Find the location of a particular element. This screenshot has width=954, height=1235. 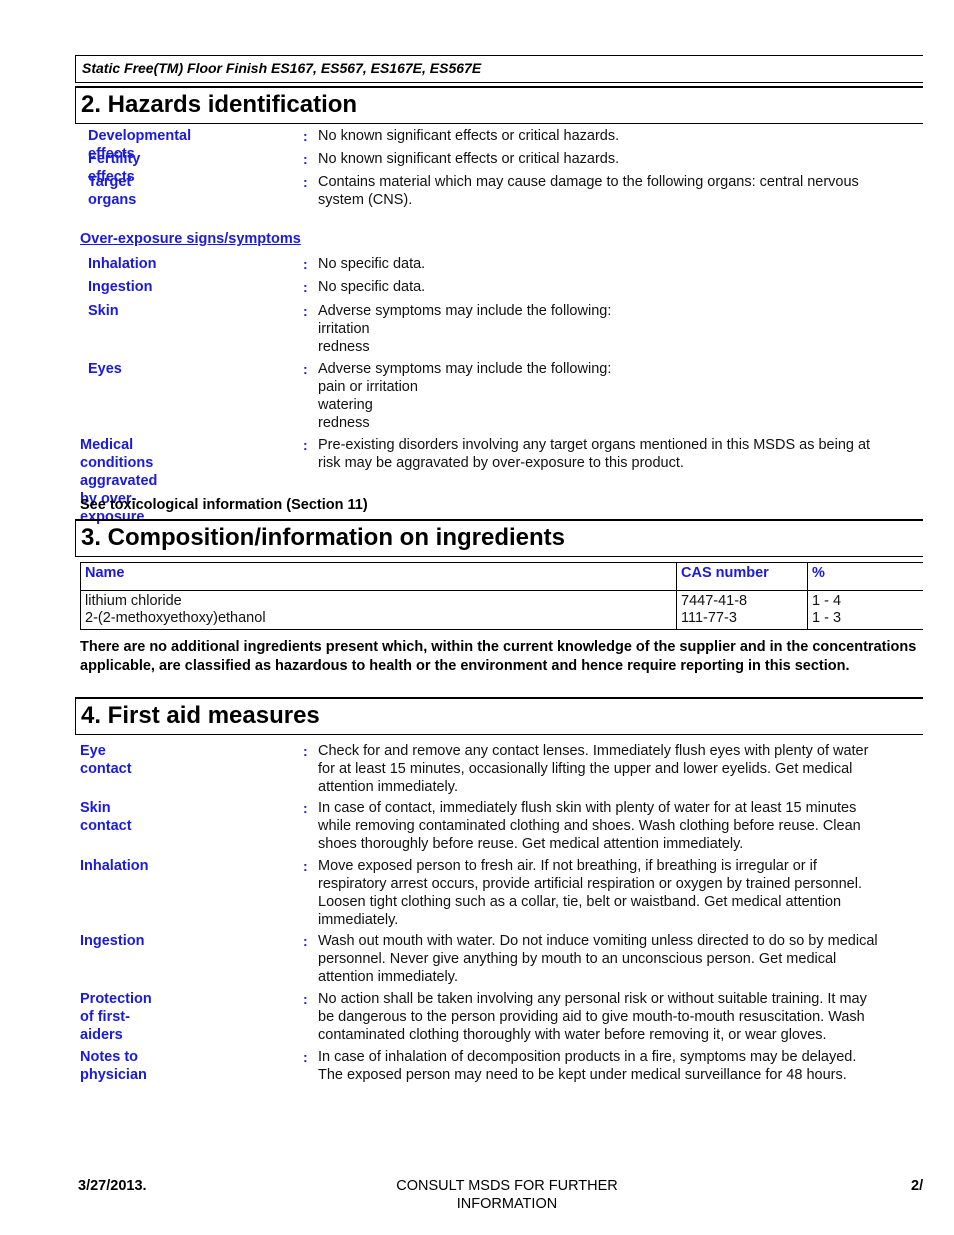

section-title: 4. First aid measures is located at coordinates (200, 715).